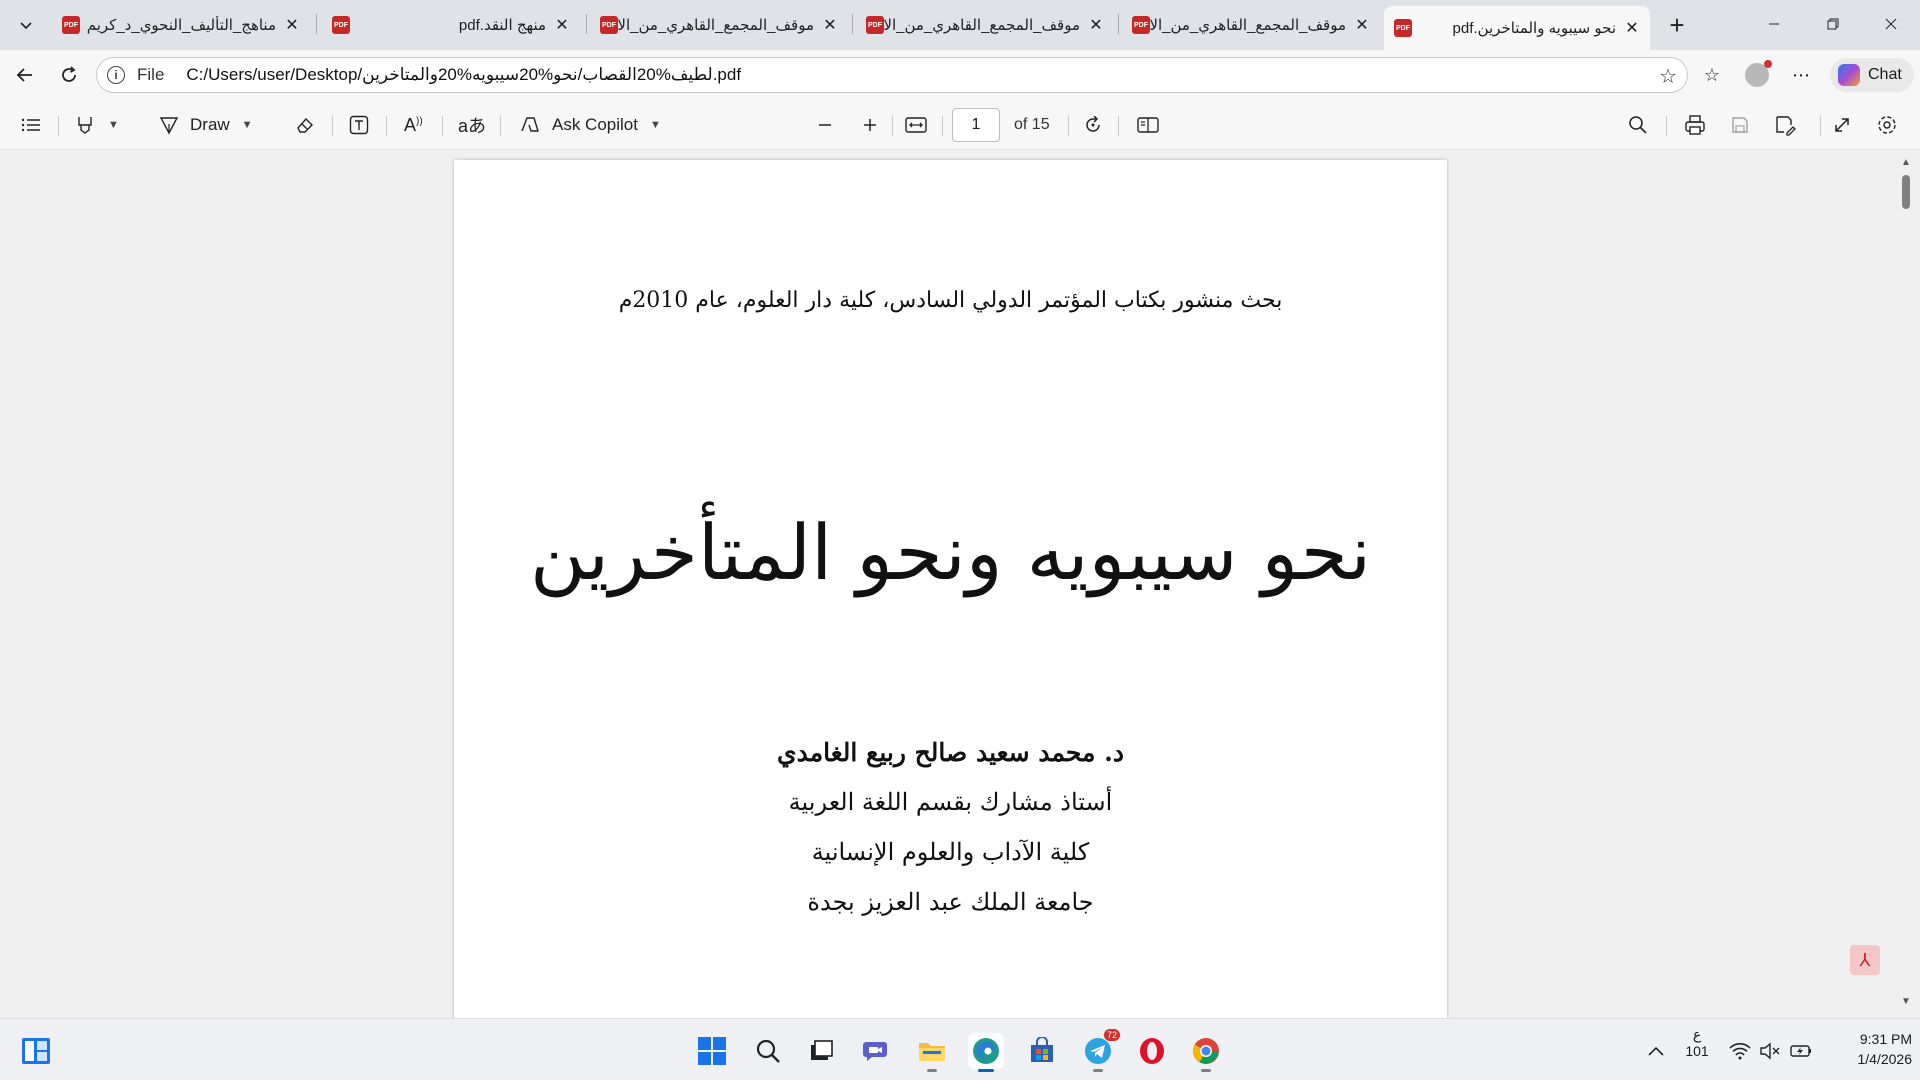 This screenshot has height=1080, width=1920. What do you see at coordinates (1668, 76) in the screenshot?
I see `favorite-star-icon: ☆` at bounding box center [1668, 76].